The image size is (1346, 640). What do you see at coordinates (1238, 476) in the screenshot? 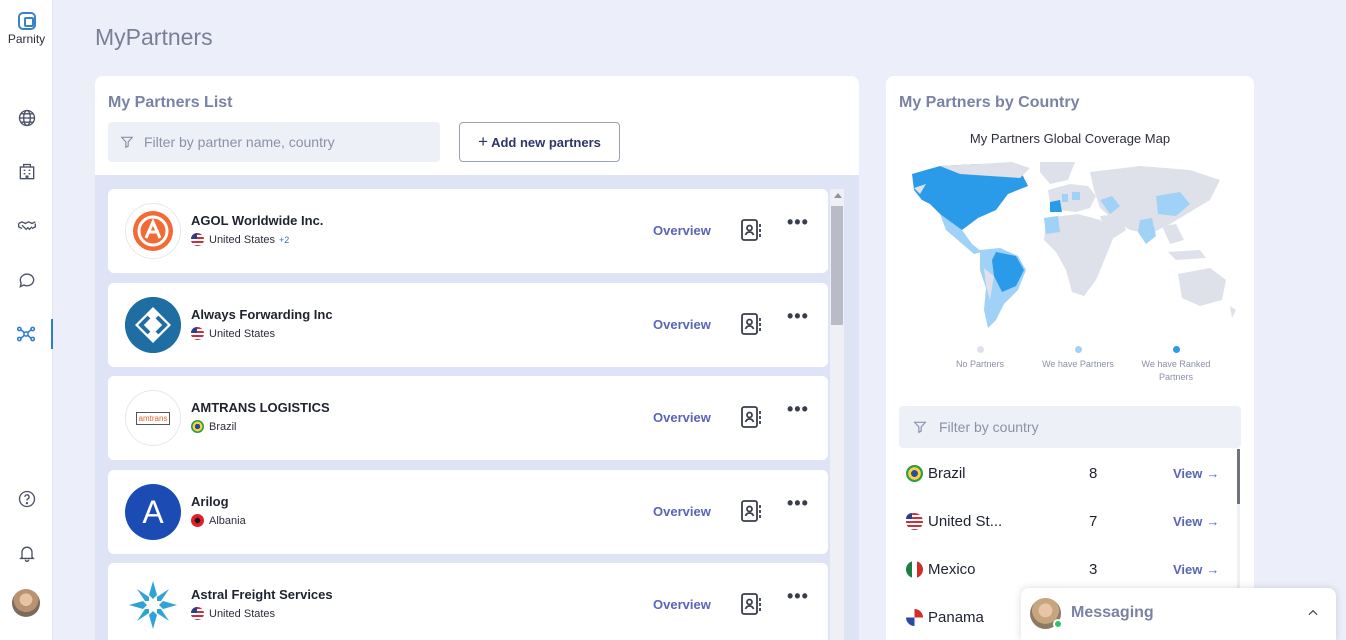
I see `country-scrollbar-thumb` at bounding box center [1238, 476].